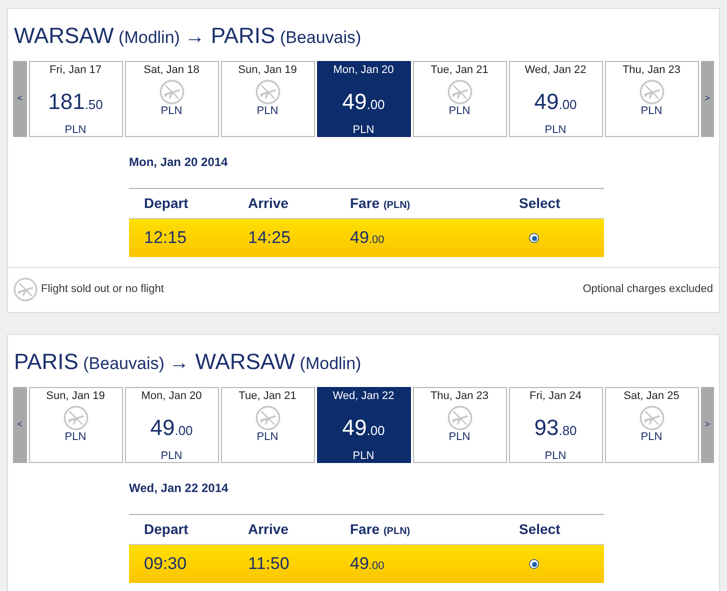 The image size is (727, 591). Describe the element at coordinates (187, 362) in the screenshot. I see `route-title: PARIS (Beauvais) → WARSAW (Modlin)` at that location.